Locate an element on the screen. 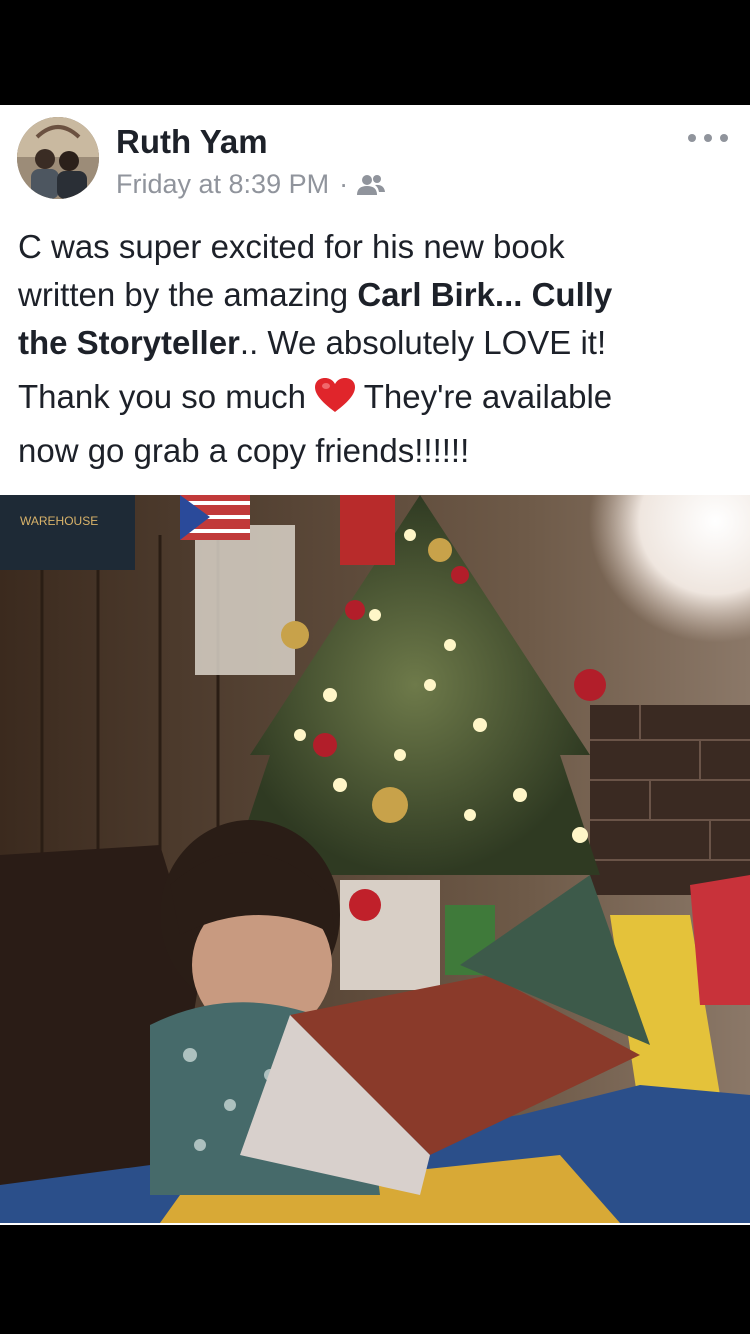 The width and height of the screenshot is (750, 1334). mention-carl-birk: Carl Birk... Cully is located at coordinates (484, 294).